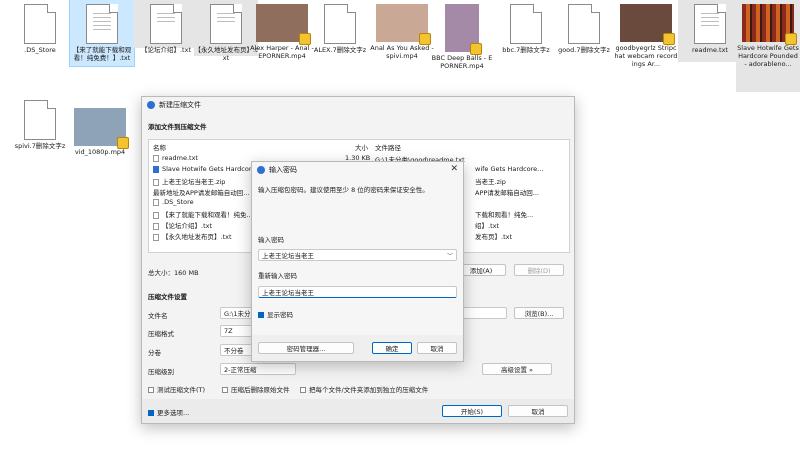  I want to click on split-label: 分卷, so click(154, 353).